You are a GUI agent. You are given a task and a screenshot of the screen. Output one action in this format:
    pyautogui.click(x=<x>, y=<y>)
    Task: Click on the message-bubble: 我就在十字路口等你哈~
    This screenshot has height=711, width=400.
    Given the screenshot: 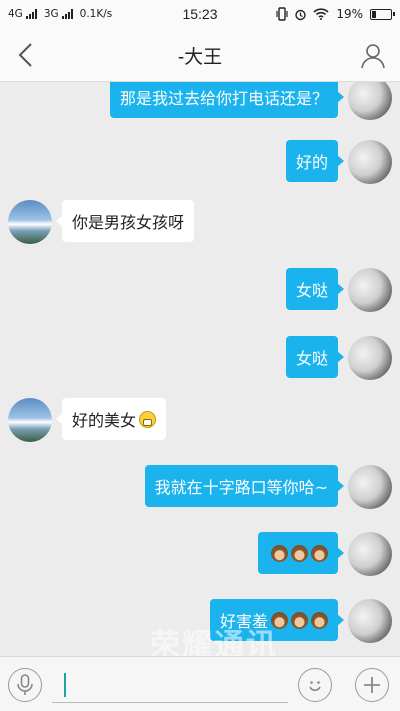 What is the action you would take?
    pyautogui.click(x=244, y=486)
    